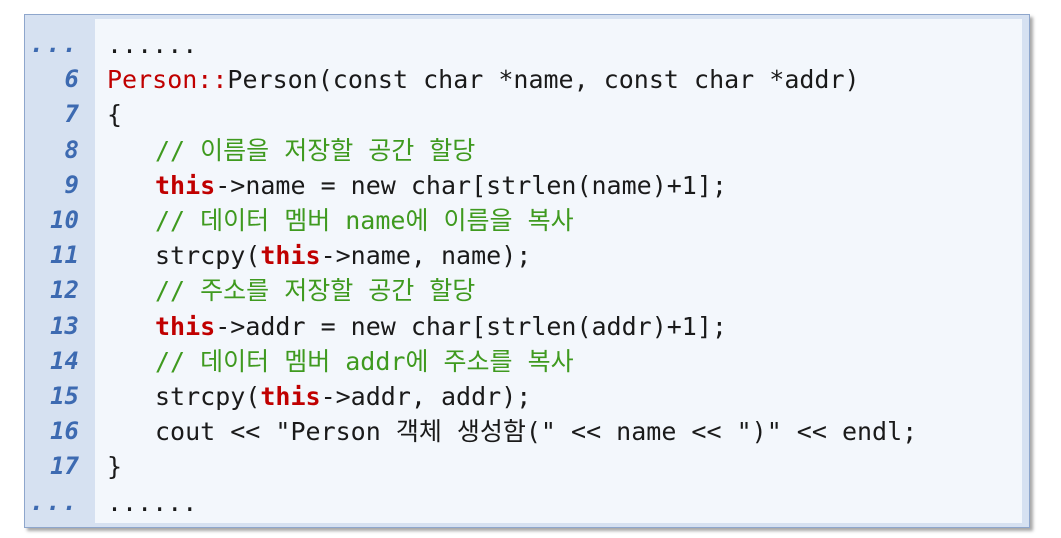  I want to click on code-text: // 데이터 멤버 name에 이름을 복사, so click(340, 220).